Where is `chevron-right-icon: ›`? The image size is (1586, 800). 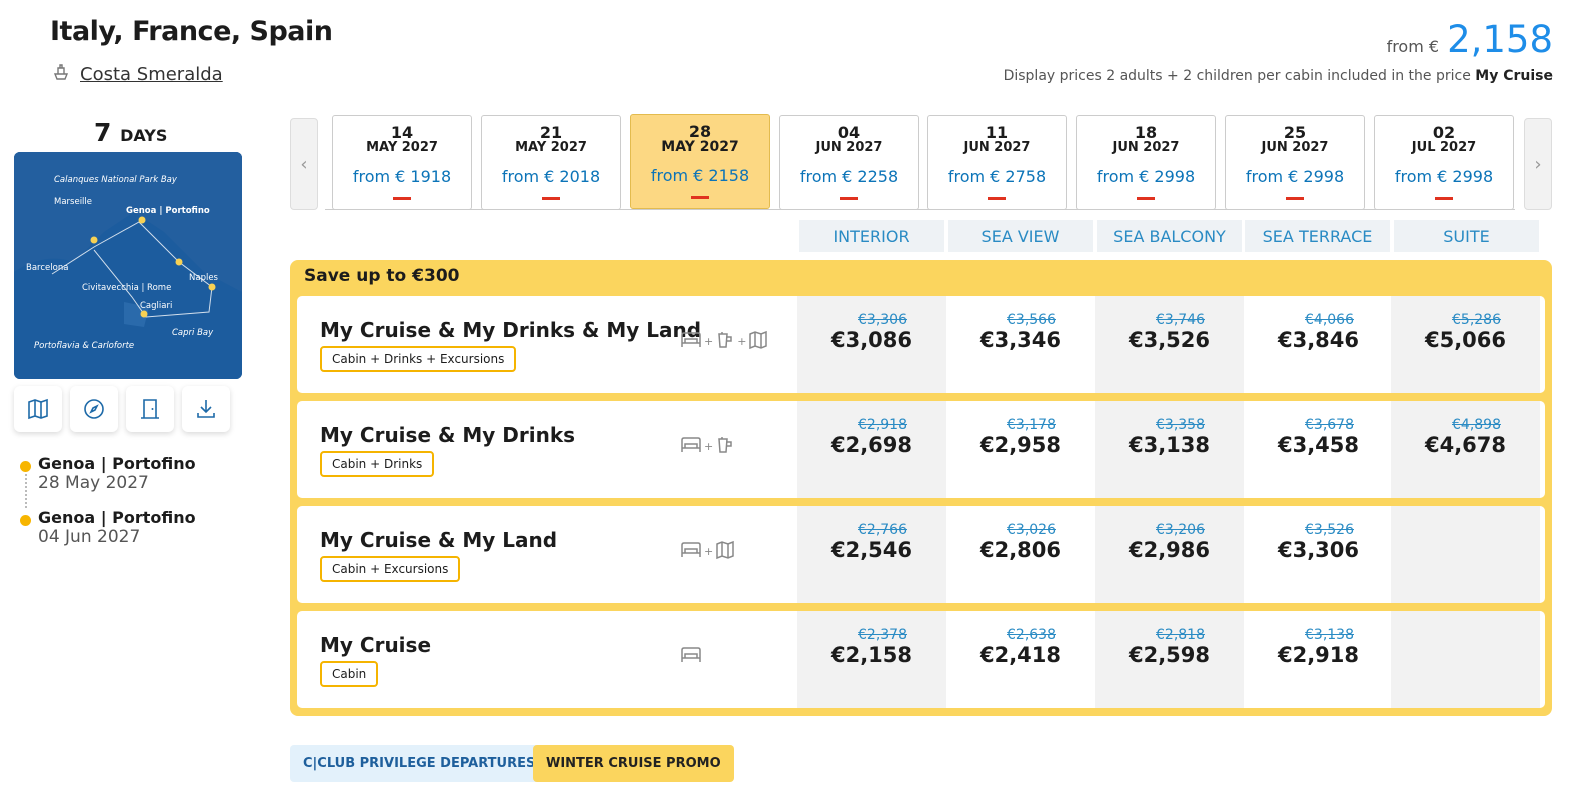
chevron-right-icon: › is located at coordinates (1538, 164).